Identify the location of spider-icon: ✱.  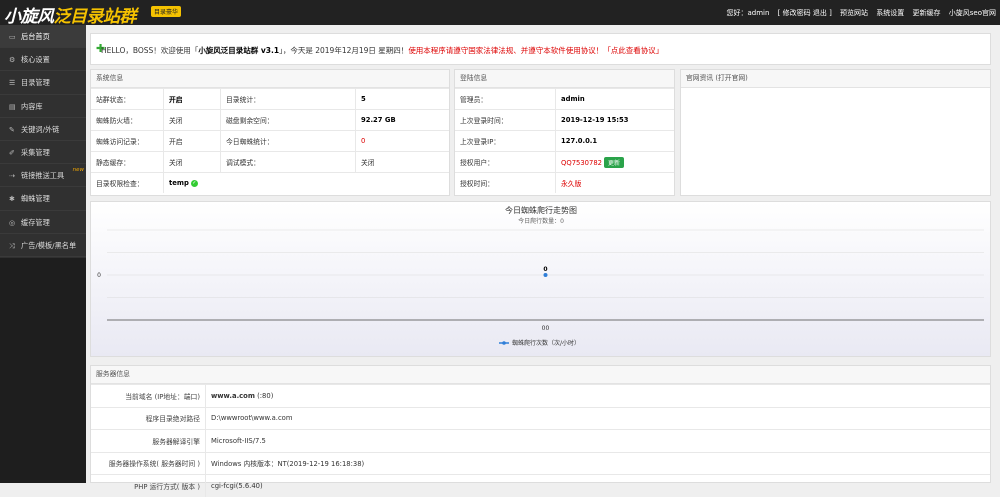
(12, 199).